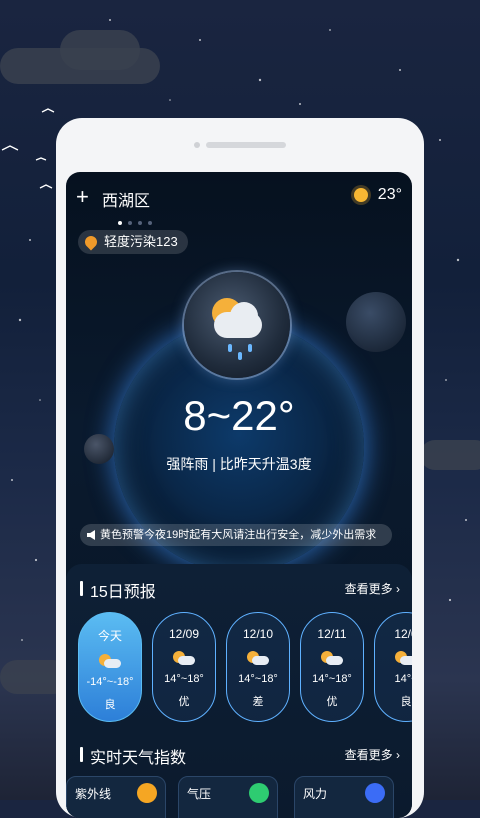 The width and height of the screenshot is (480, 818). I want to click on cloud-icon, so click(244, 316).